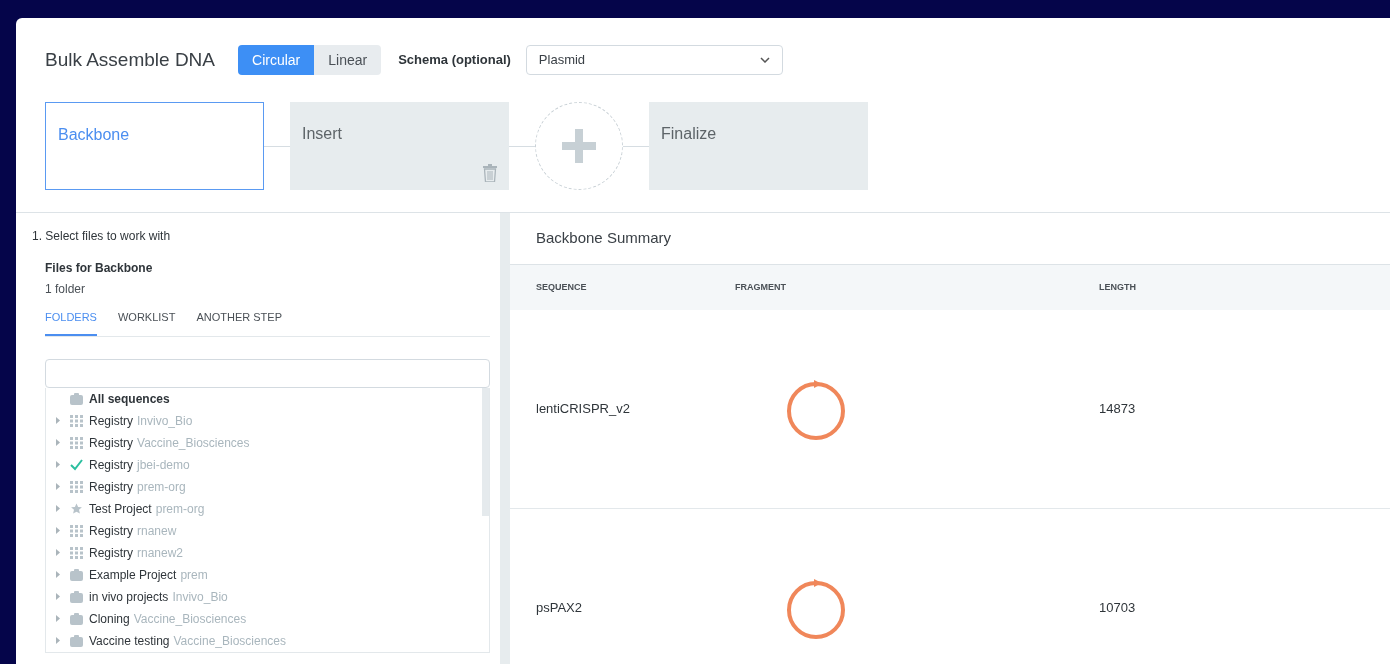 The image size is (1390, 664). What do you see at coordinates (1117, 608) in the screenshot?
I see `length-cell-text: 10703` at bounding box center [1117, 608].